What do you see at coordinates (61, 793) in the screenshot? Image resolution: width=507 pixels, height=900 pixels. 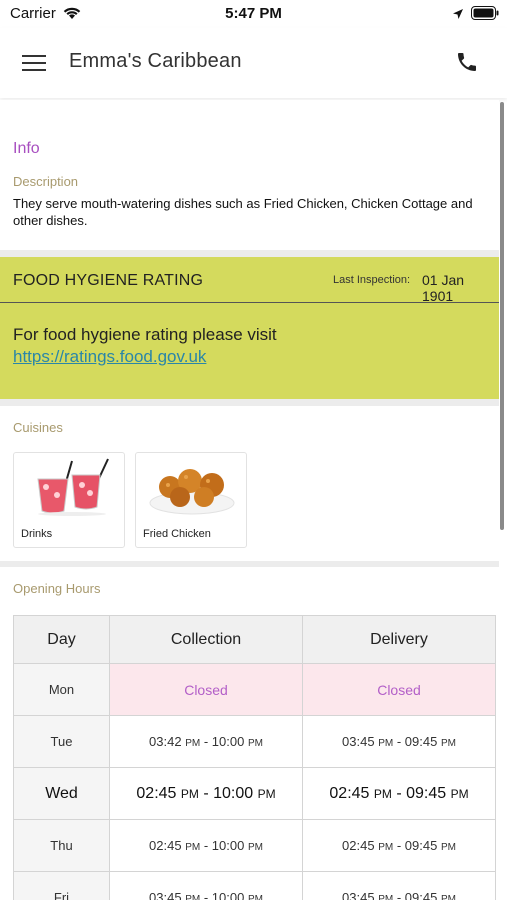 I see `day-cell: Wed` at bounding box center [61, 793].